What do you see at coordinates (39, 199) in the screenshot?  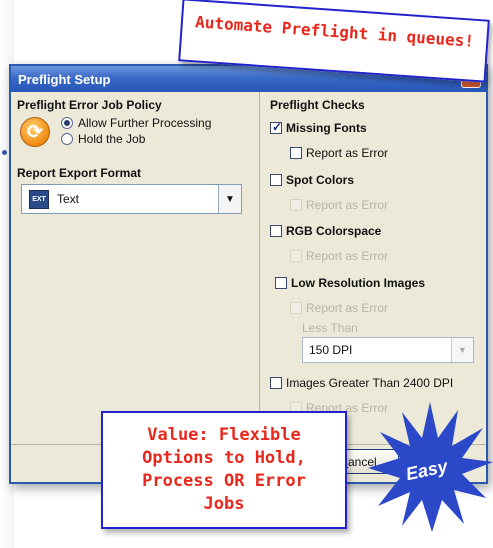 I see `text-file-icon: EXT` at bounding box center [39, 199].